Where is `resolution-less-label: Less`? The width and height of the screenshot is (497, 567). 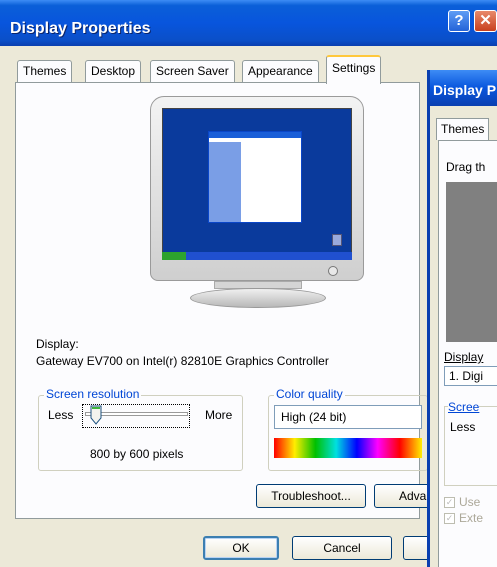 resolution-less-label: Less is located at coordinates (61, 415).